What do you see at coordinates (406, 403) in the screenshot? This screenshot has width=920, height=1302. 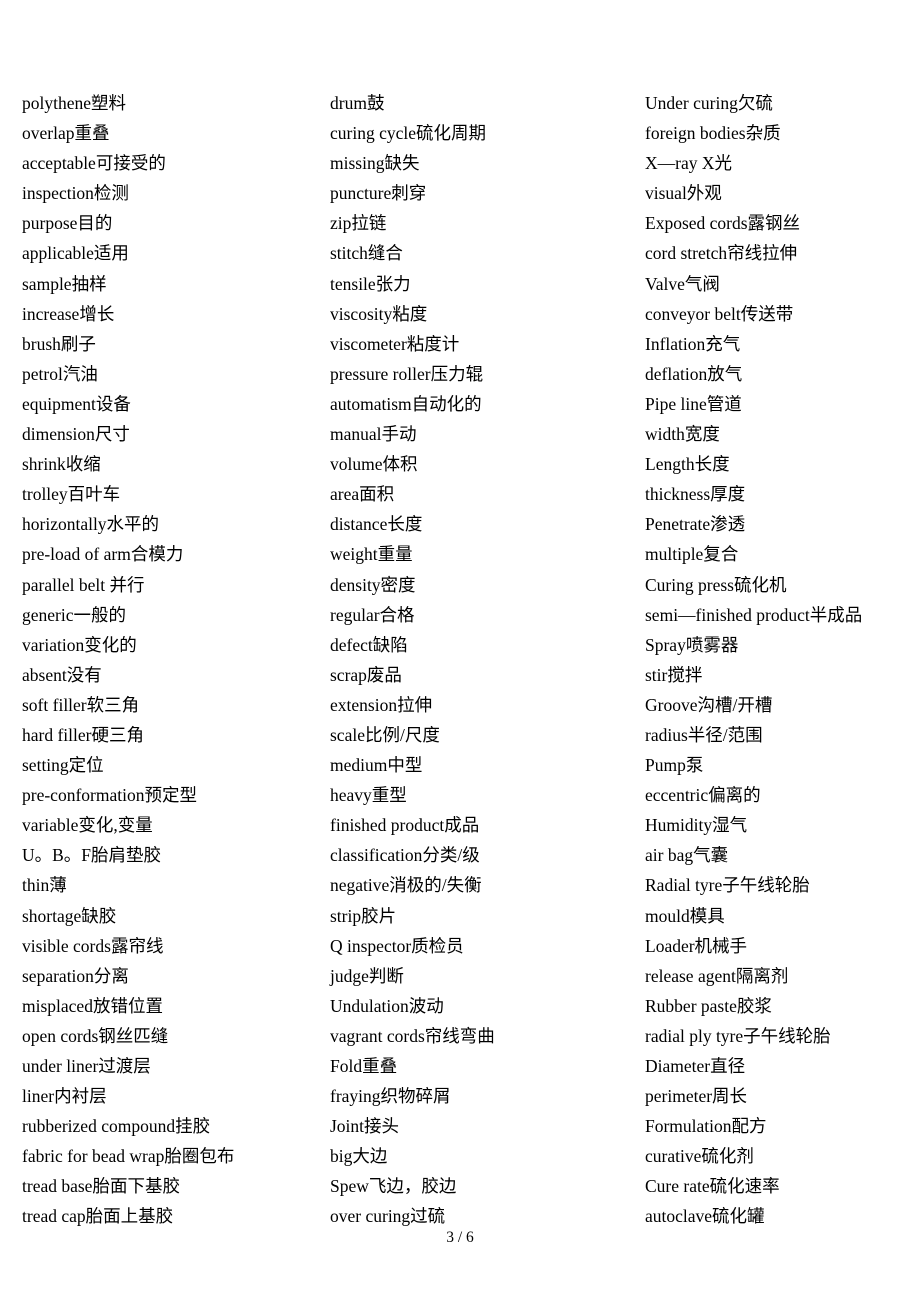 I see `glossary-entry: automatism自动化的` at bounding box center [406, 403].